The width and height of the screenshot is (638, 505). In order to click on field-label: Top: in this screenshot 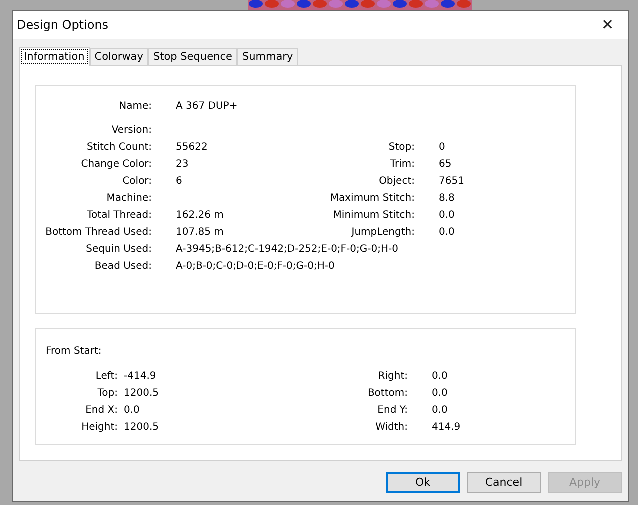, I will do `click(107, 394)`.